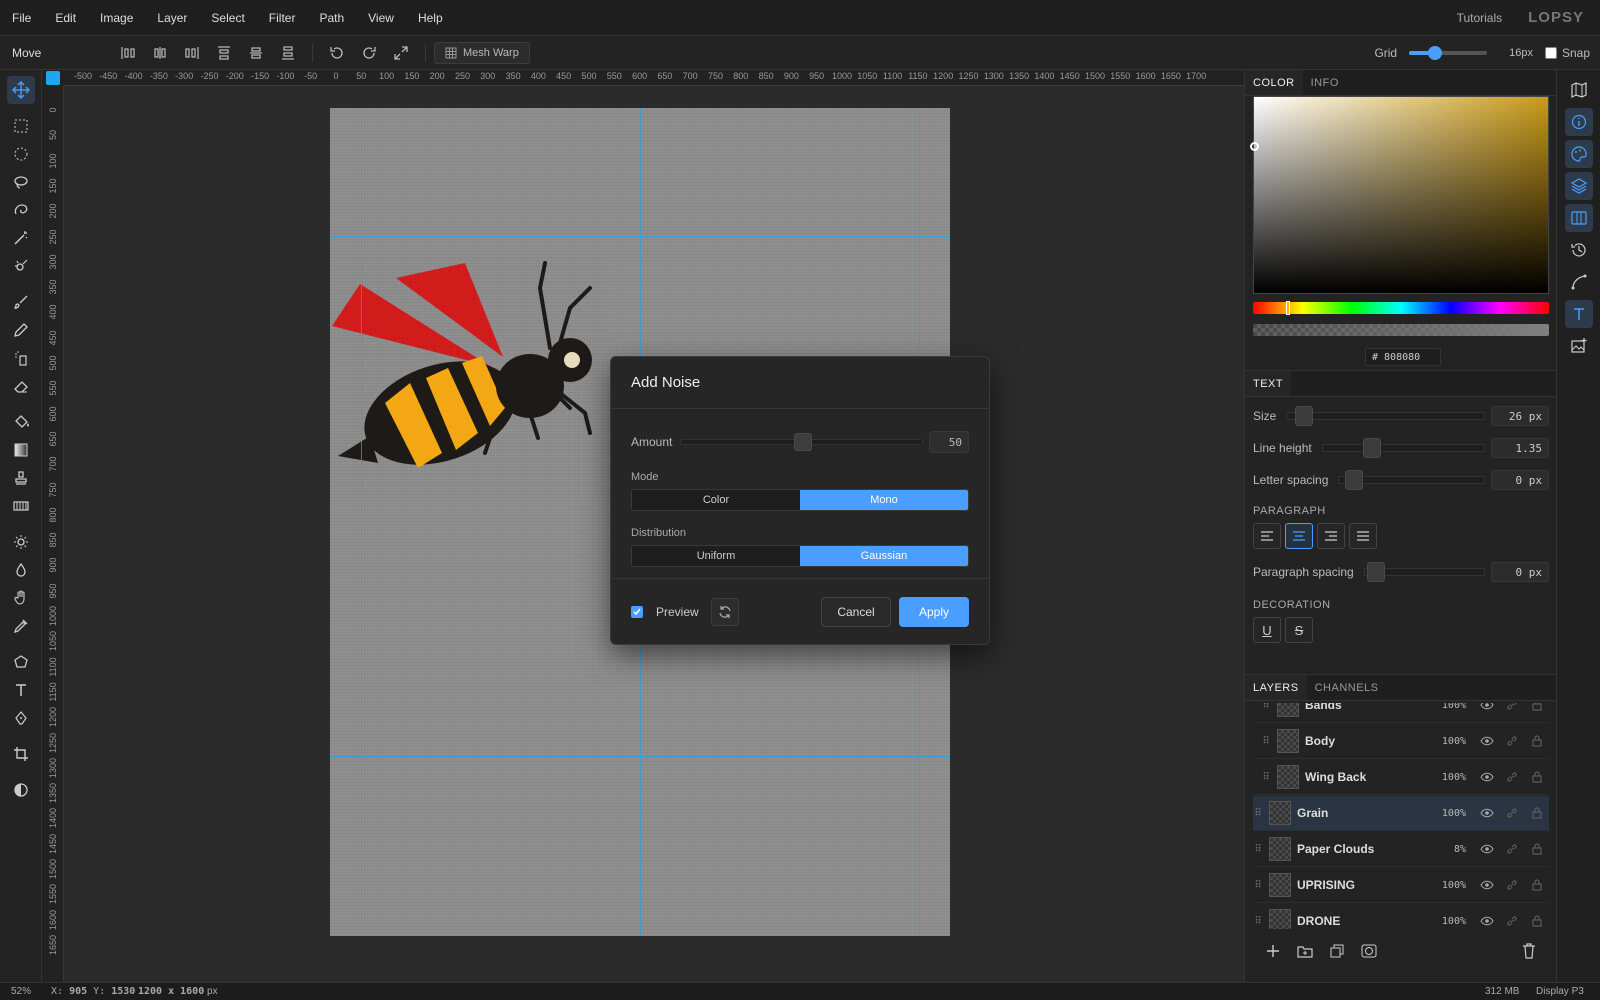 Image resolution: width=1600 pixels, height=1000 pixels. I want to click on paragraph-spacing-slider, so click(1424, 572).